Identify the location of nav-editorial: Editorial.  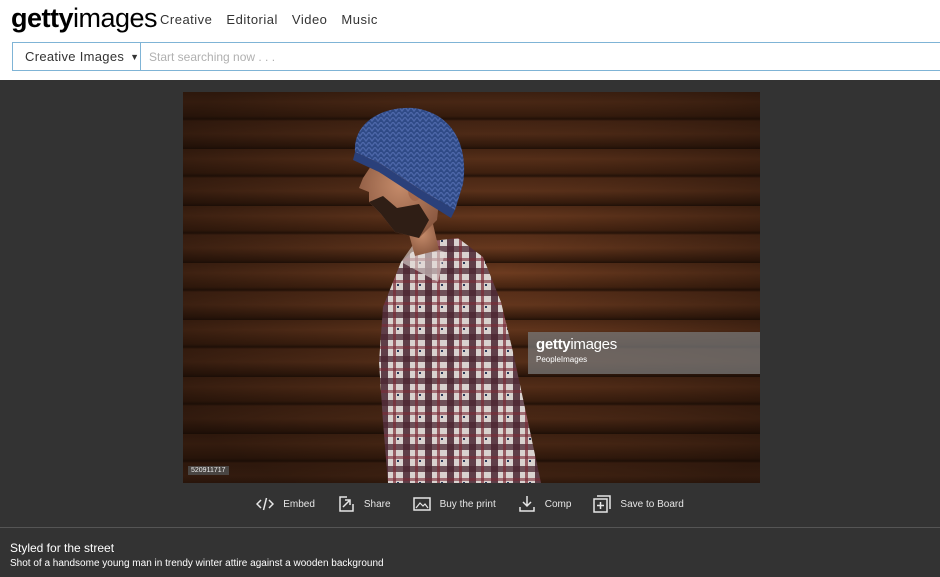
(251, 19).